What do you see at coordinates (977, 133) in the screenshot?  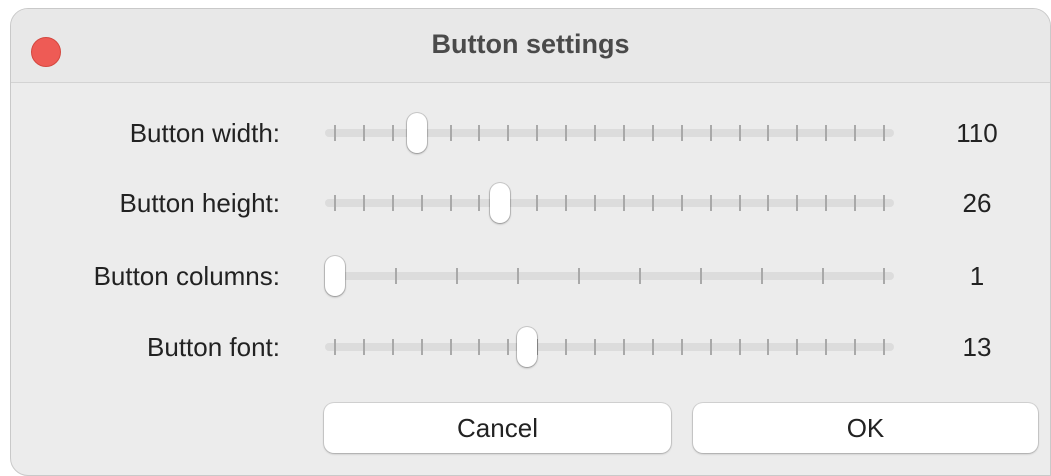 I see `button-width-value: 110` at bounding box center [977, 133].